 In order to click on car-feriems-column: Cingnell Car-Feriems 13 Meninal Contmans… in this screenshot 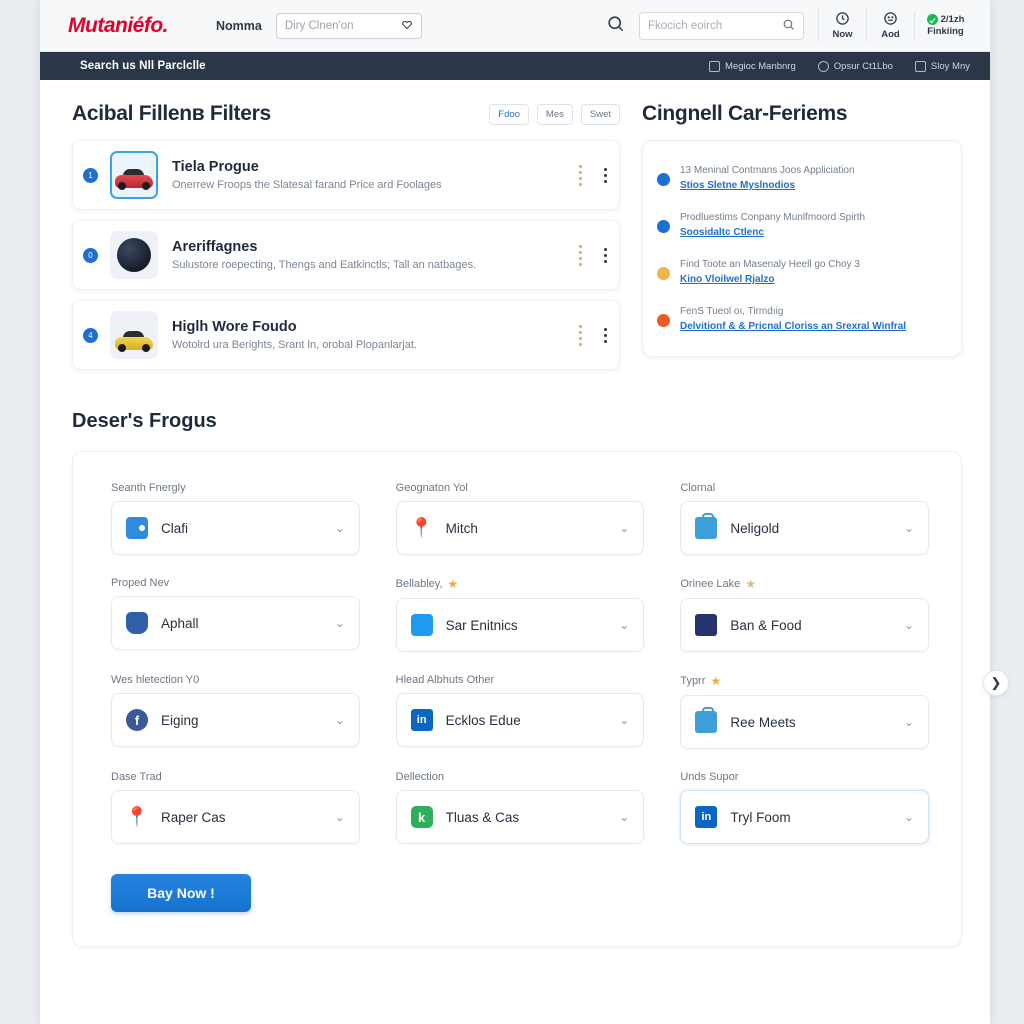, I will do `click(802, 241)`.